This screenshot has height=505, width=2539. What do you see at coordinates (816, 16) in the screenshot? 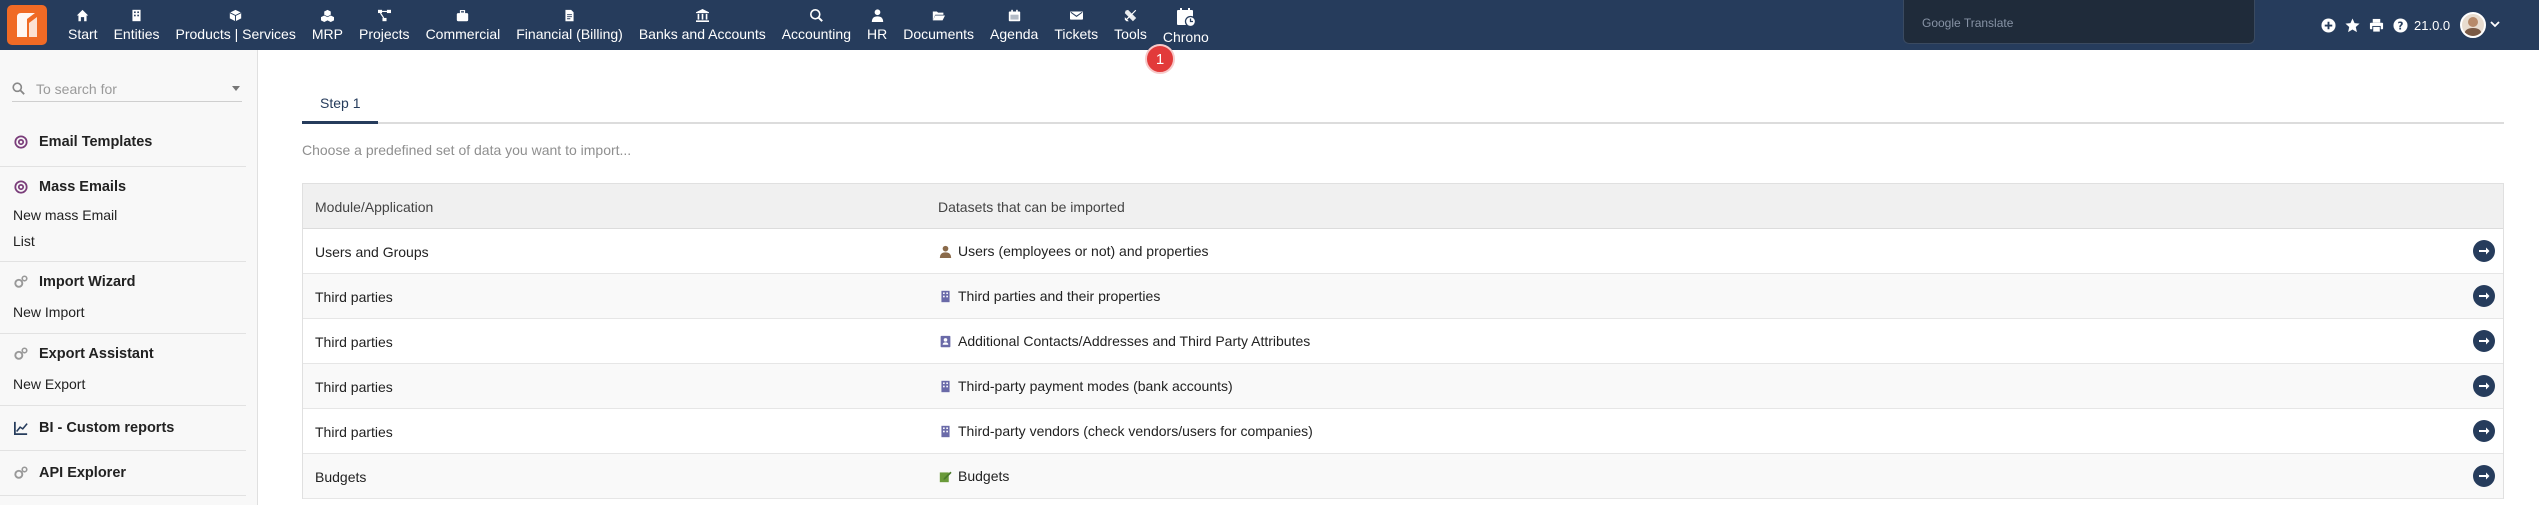
I see `search-dollar-icon` at bounding box center [816, 16].